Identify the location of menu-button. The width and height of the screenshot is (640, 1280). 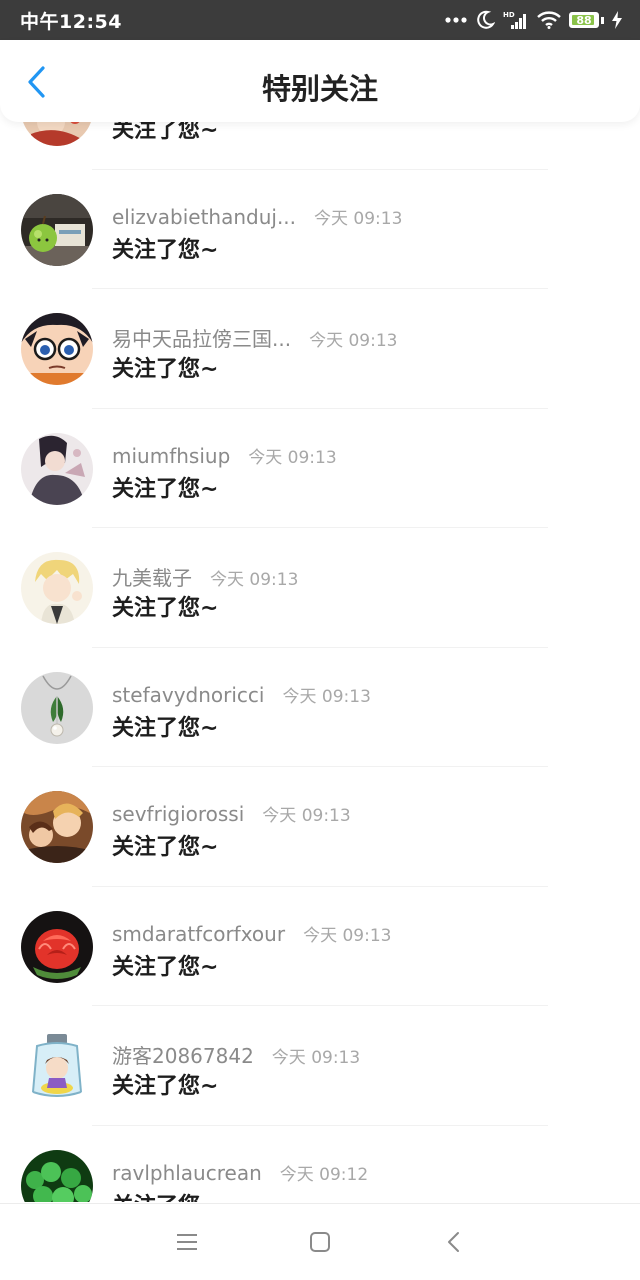
(187, 1242).